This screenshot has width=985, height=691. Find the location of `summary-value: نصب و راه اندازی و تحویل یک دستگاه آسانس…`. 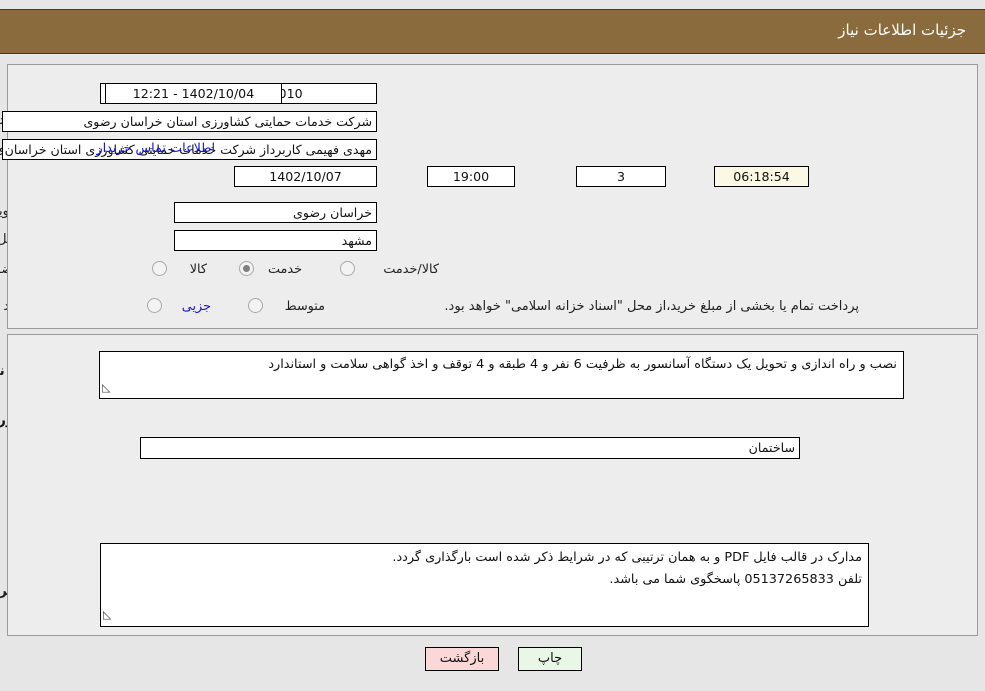

summary-value: نصب و راه اندازی و تحویل یک دستگاه آسانس… is located at coordinates (582, 364).